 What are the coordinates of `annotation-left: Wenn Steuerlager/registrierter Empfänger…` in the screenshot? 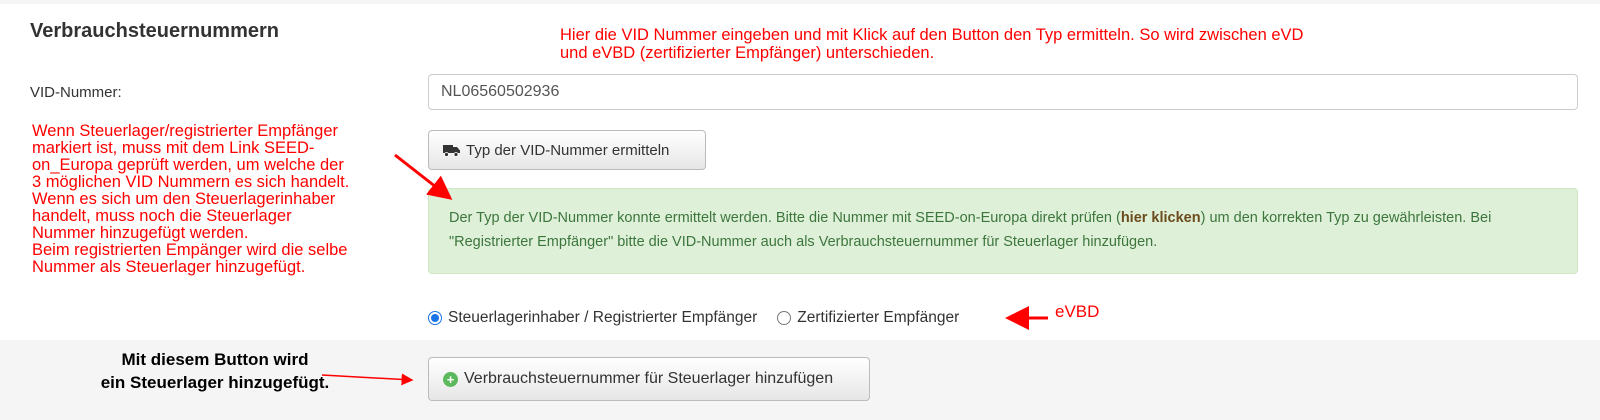 It's located at (191, 199).